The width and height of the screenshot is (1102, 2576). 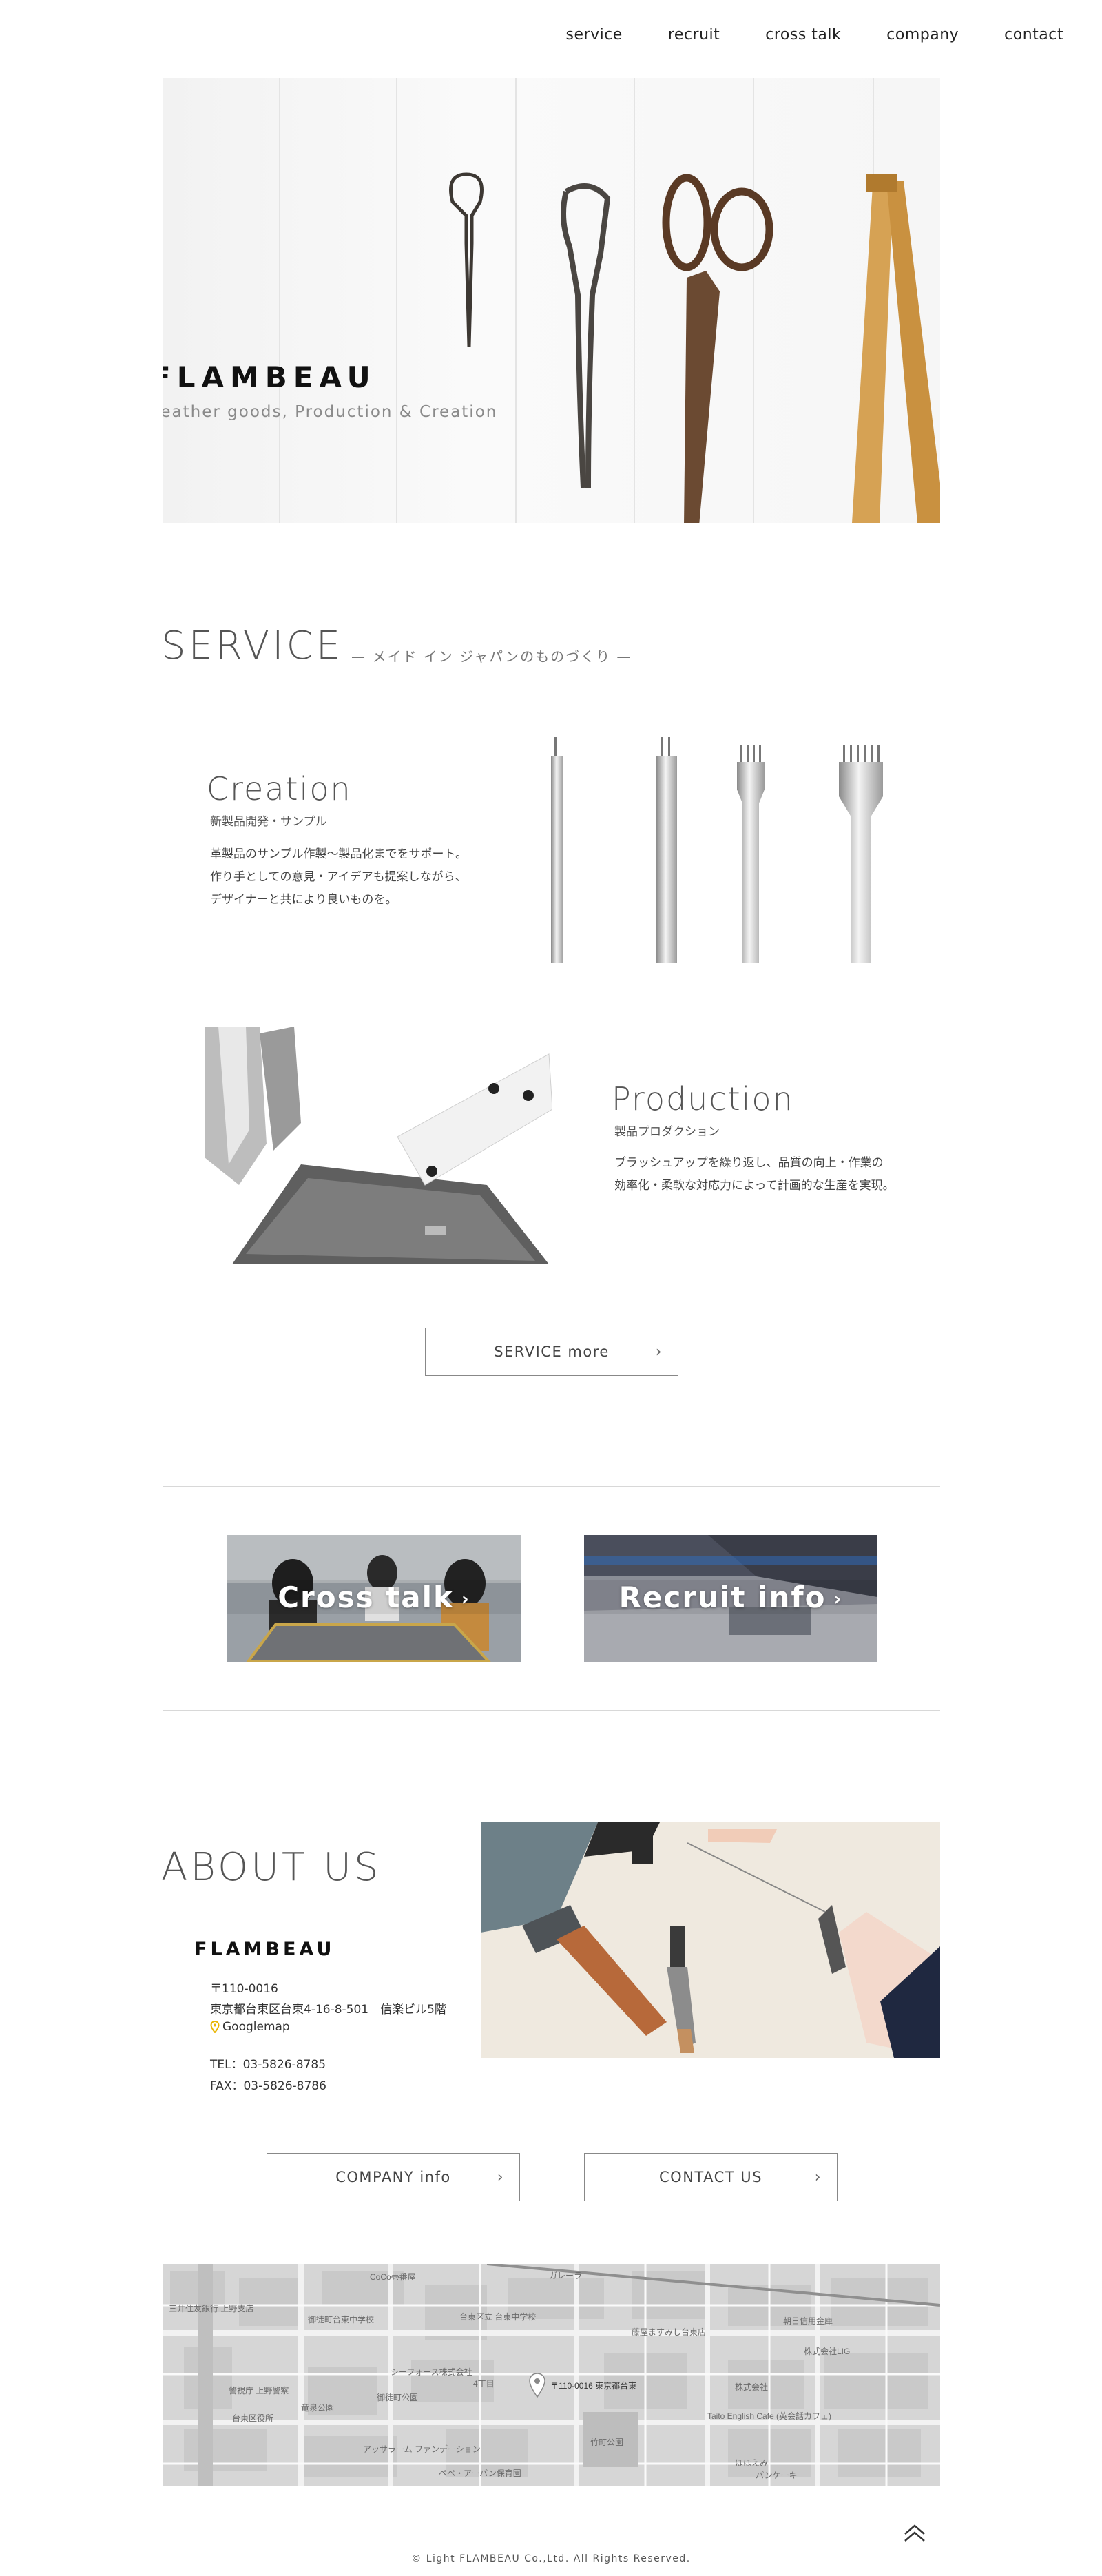 I want to click on map-label: 株式会社LIG, so click(x=827, y=2351).